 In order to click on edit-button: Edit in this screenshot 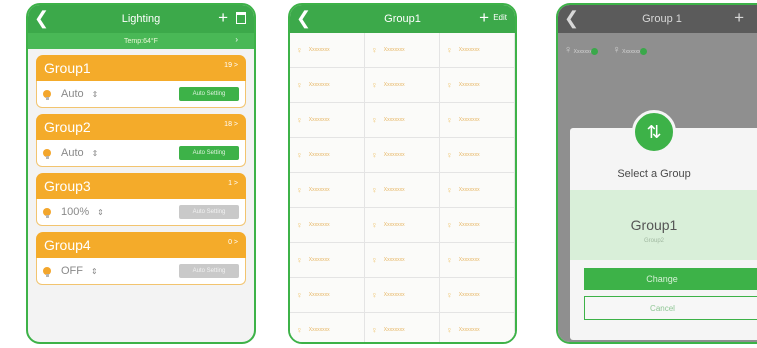, I will do `click(500, 17)`.